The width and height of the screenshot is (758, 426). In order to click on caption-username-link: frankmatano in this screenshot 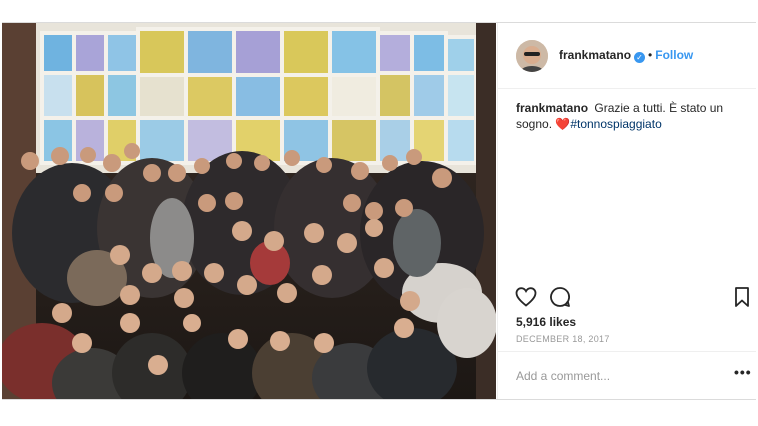, I will do `click(552, 108)`.